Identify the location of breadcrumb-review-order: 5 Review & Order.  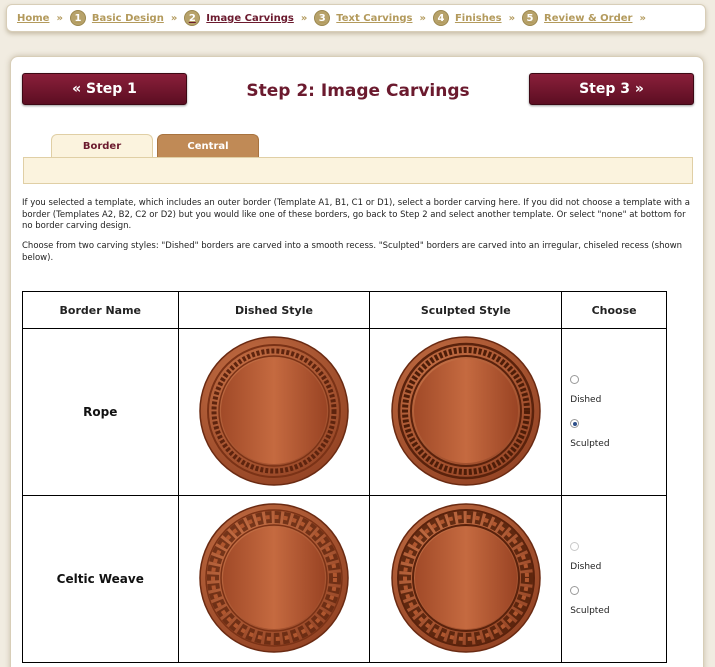
(577, 18).